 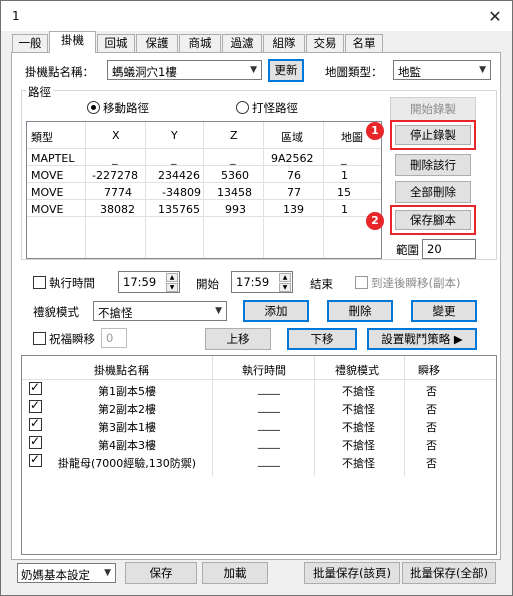 I want to click on close-icon: ✕, so click(x=495, y=16).